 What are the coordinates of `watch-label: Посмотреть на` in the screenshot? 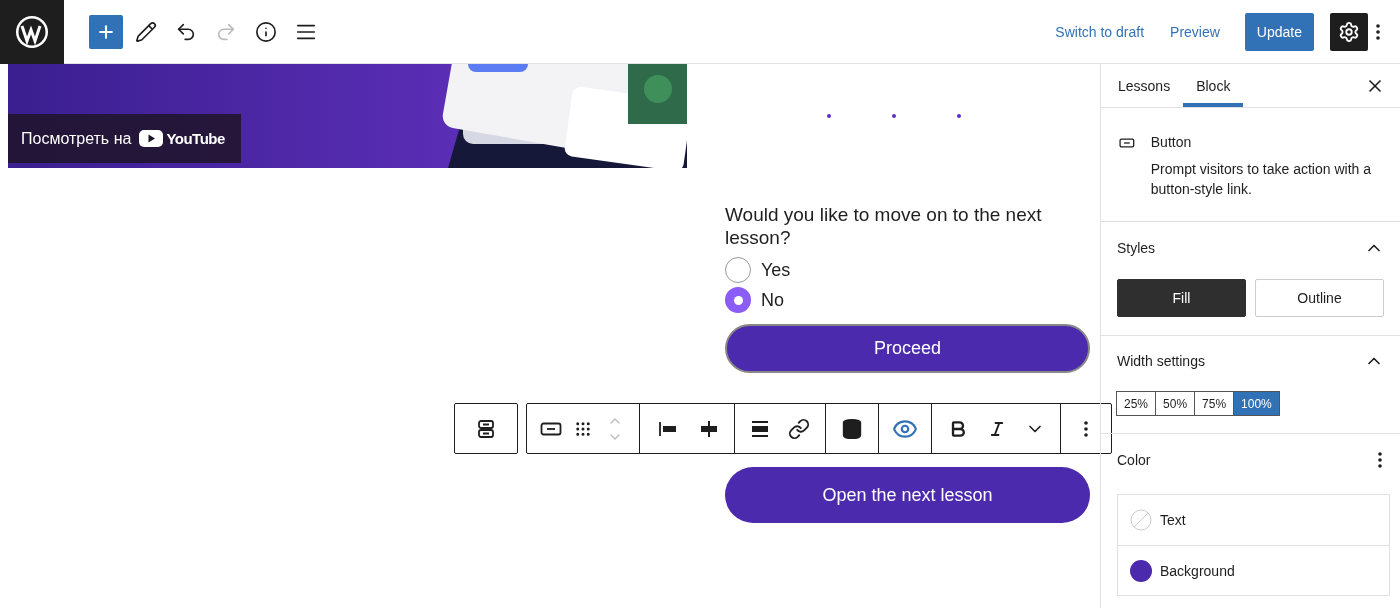 It's located at (76, 138).